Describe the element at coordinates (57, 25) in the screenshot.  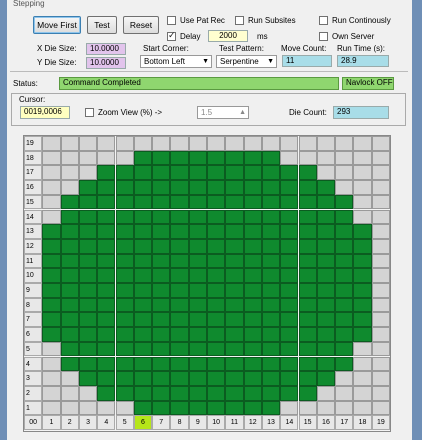
I see `move-first-button: Move First` at that location.